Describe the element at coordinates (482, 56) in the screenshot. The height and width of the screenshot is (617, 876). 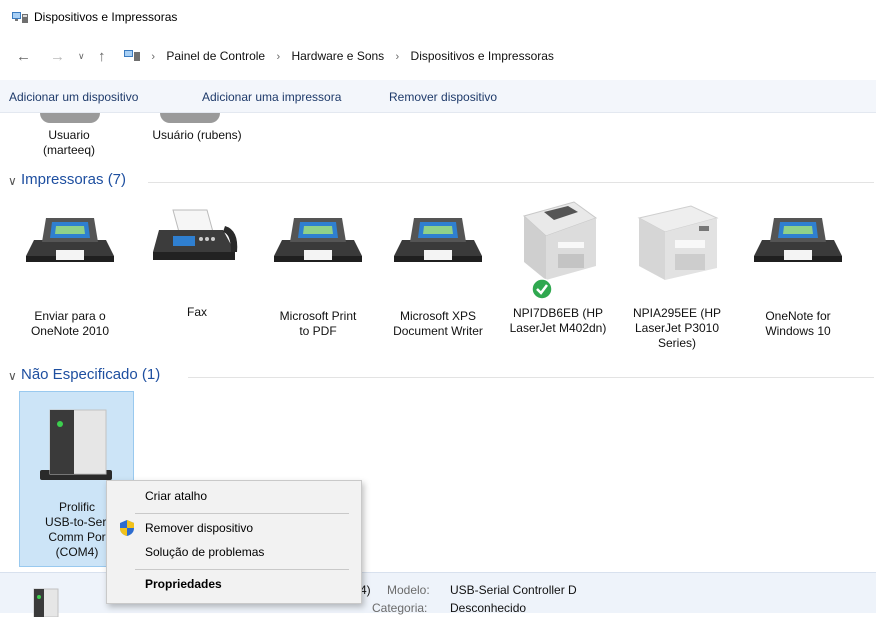
I see `breadcrumb-item-devices: Dispositivos e Impressoras` at that location.